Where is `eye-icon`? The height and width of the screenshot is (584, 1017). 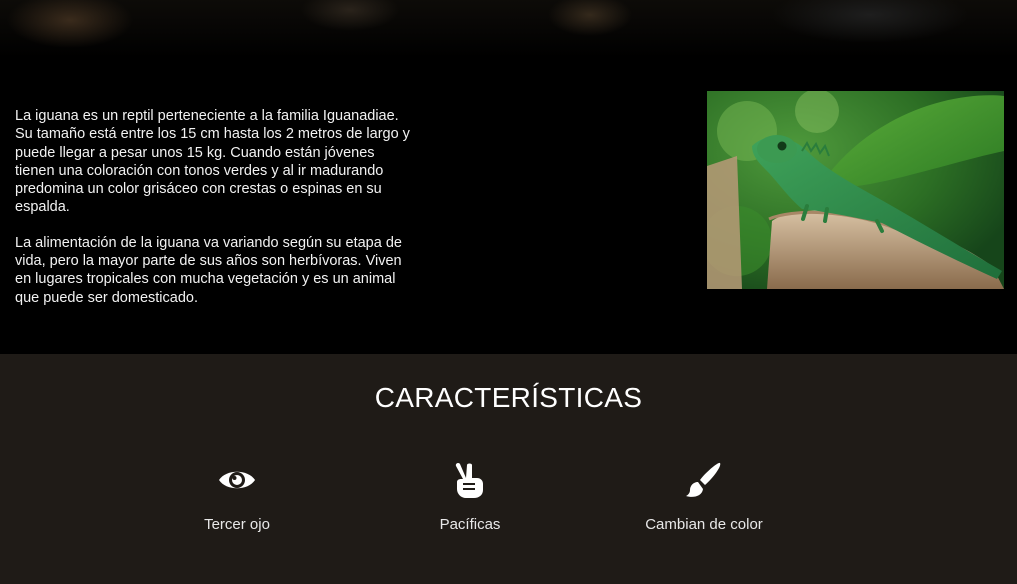
eye-icon is located at coordinates (237, 480).